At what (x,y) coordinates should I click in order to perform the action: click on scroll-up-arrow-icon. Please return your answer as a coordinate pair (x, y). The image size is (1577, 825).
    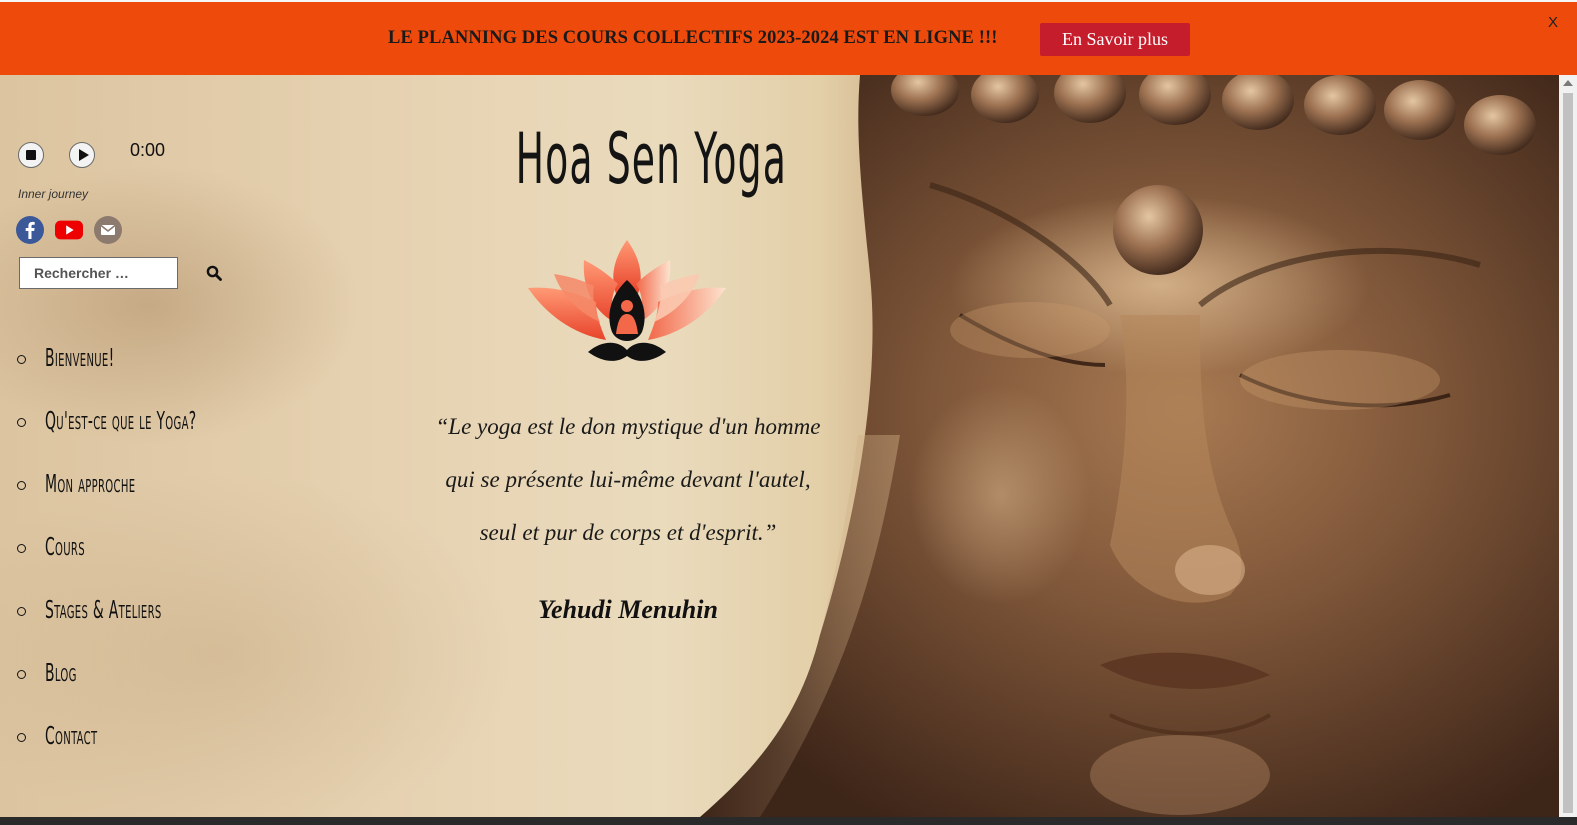
    Looking at the image, I should click on (1568, 83).